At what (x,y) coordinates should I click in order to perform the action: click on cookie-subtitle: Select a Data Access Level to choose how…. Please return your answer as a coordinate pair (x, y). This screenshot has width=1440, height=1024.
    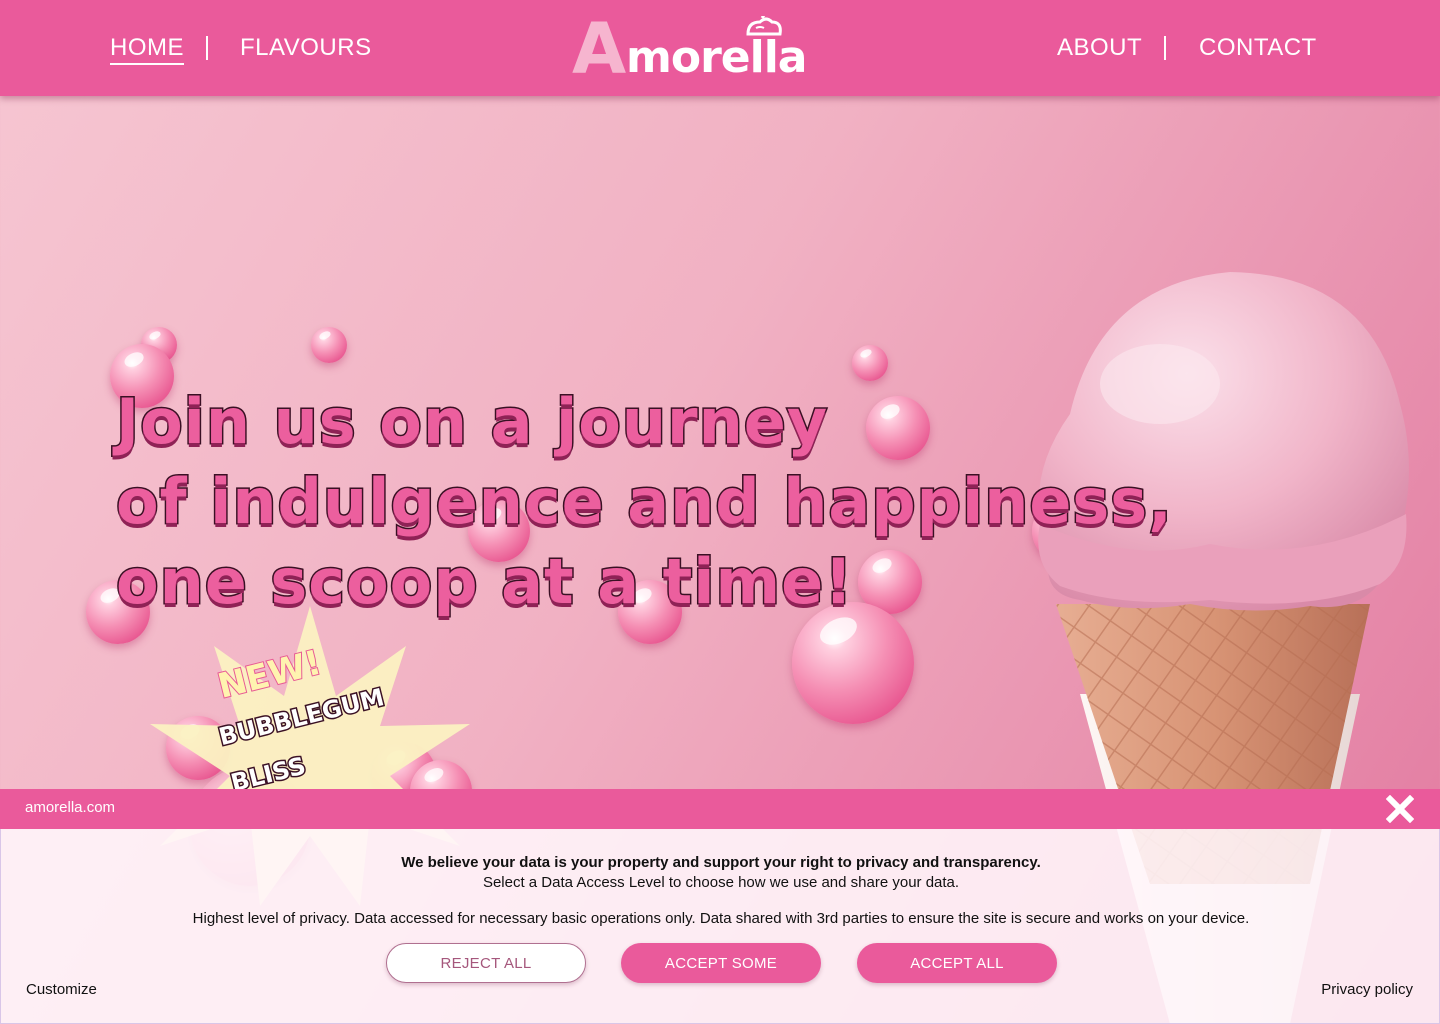
    Looking at the image, I should click on (721, 882).